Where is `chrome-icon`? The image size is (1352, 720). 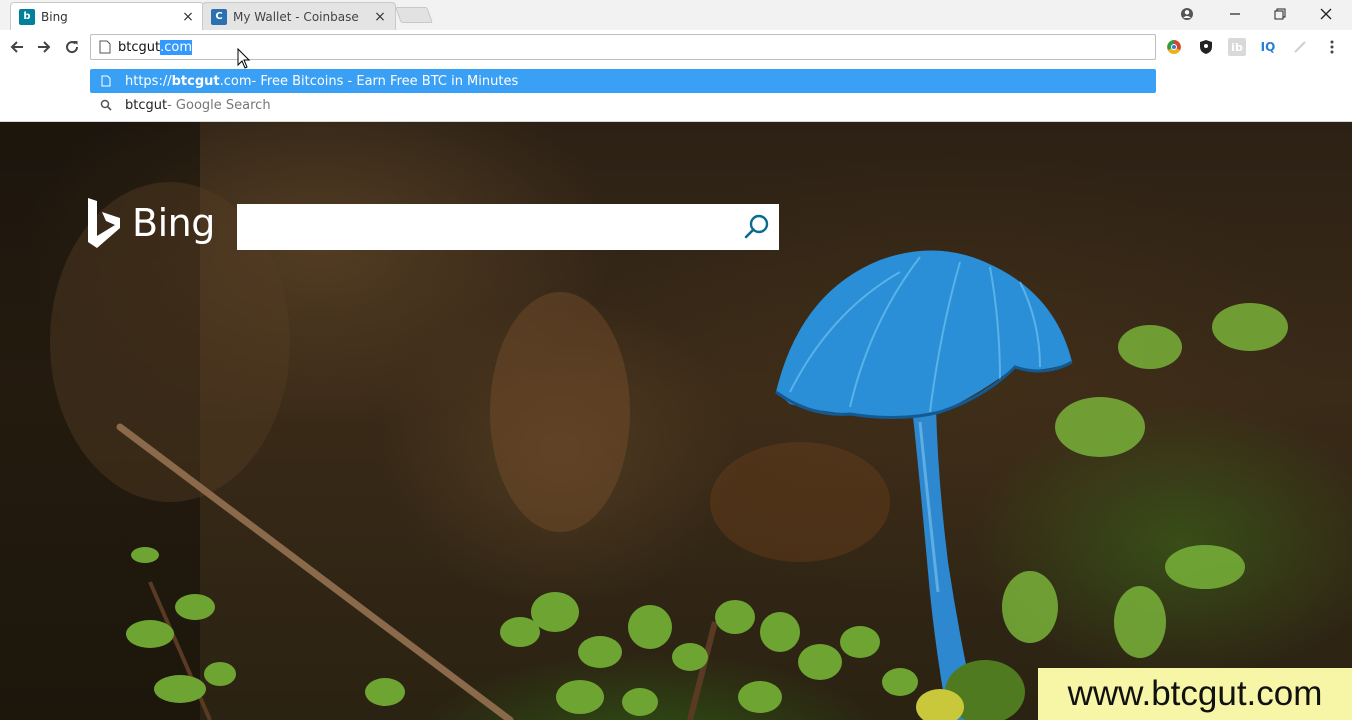
chrome-icon is located at coordinates (1174, 47).